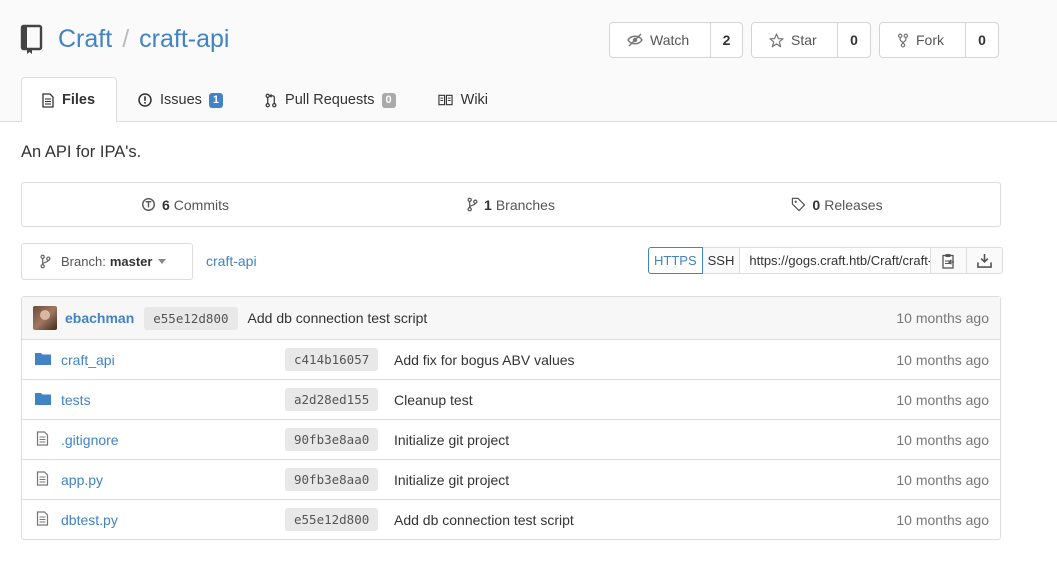  Describe the element at coordinates (89, 520) in the screenshot. I see `file-name-link: dbtest.py` at that location.